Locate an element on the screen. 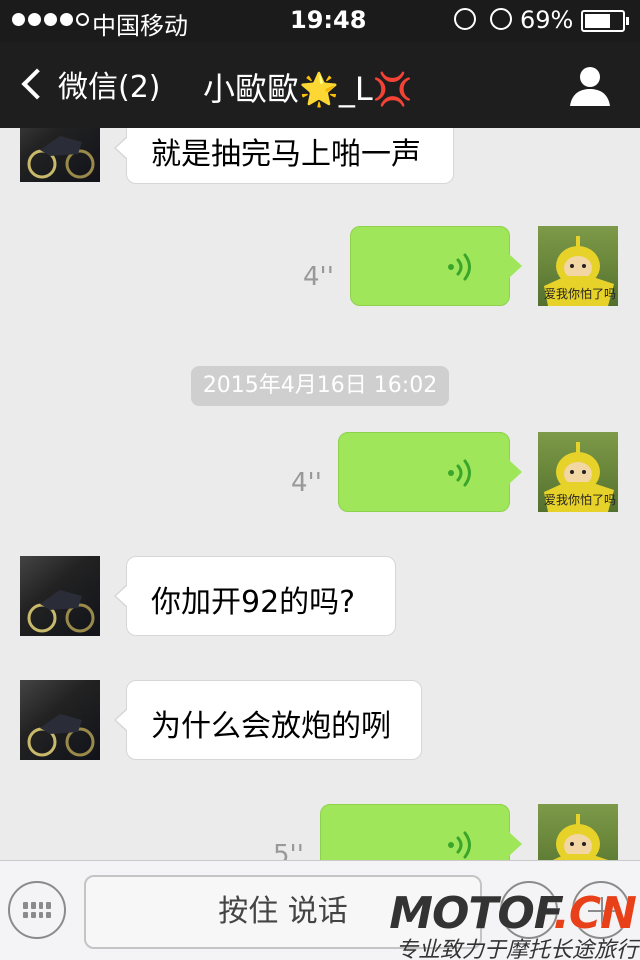 This screenshot has height=960, width=640. message-bubble-incoming: 就是抽完马上啪一声 is located at coordinates (284, 156).